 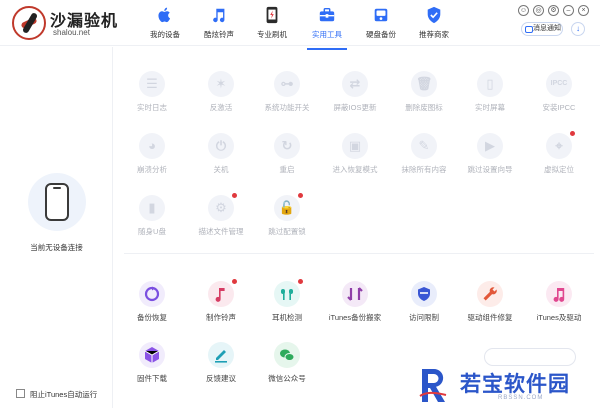 I want to click on transfer-icon, so click(x=355, y=294).